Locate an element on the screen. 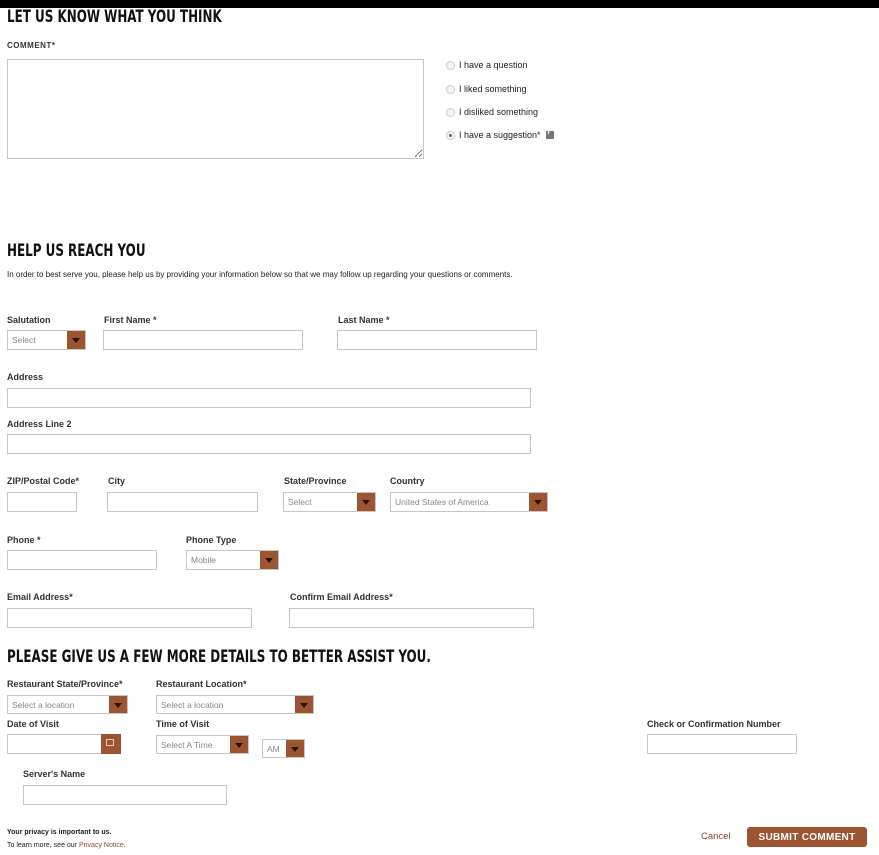 The width and height of the screenshot is (879, 855). address-input is located at coordinates (269, 398).